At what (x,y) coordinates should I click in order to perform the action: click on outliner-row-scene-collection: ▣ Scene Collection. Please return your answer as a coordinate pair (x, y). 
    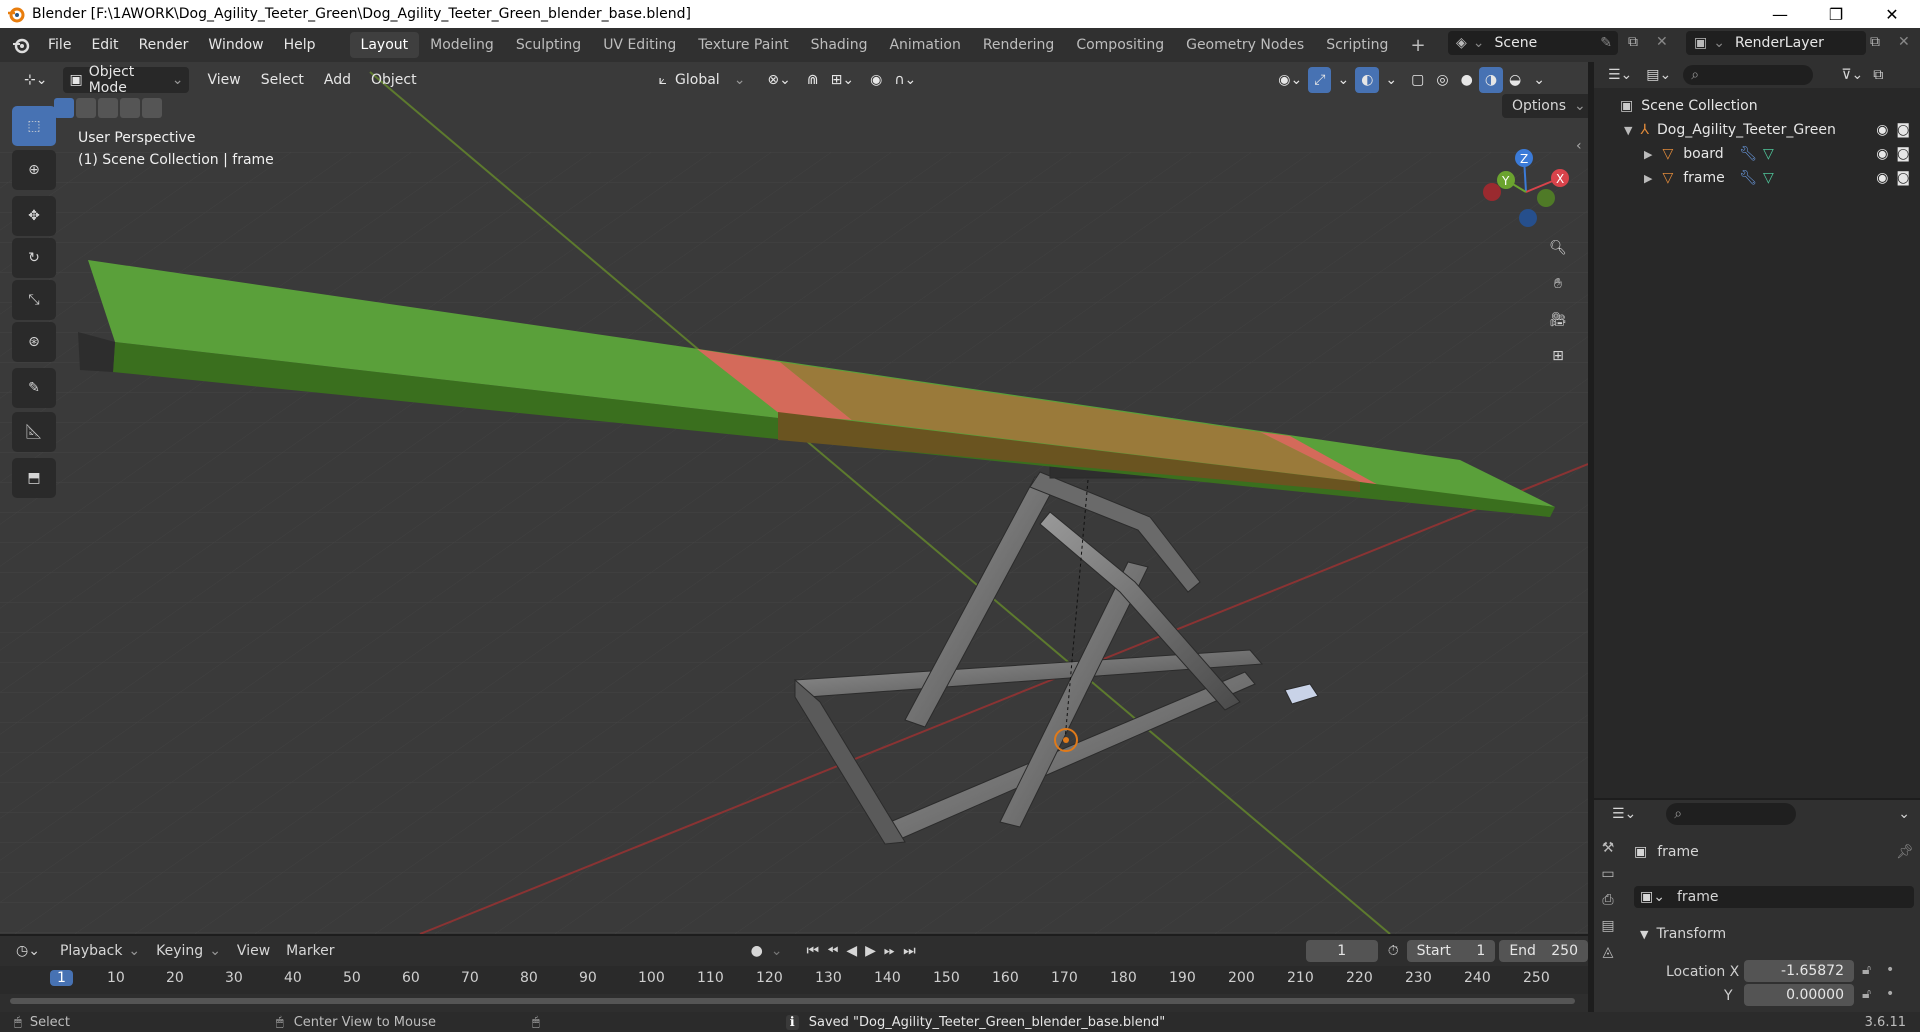
    Looking at the image, I should click on (1757, 106).